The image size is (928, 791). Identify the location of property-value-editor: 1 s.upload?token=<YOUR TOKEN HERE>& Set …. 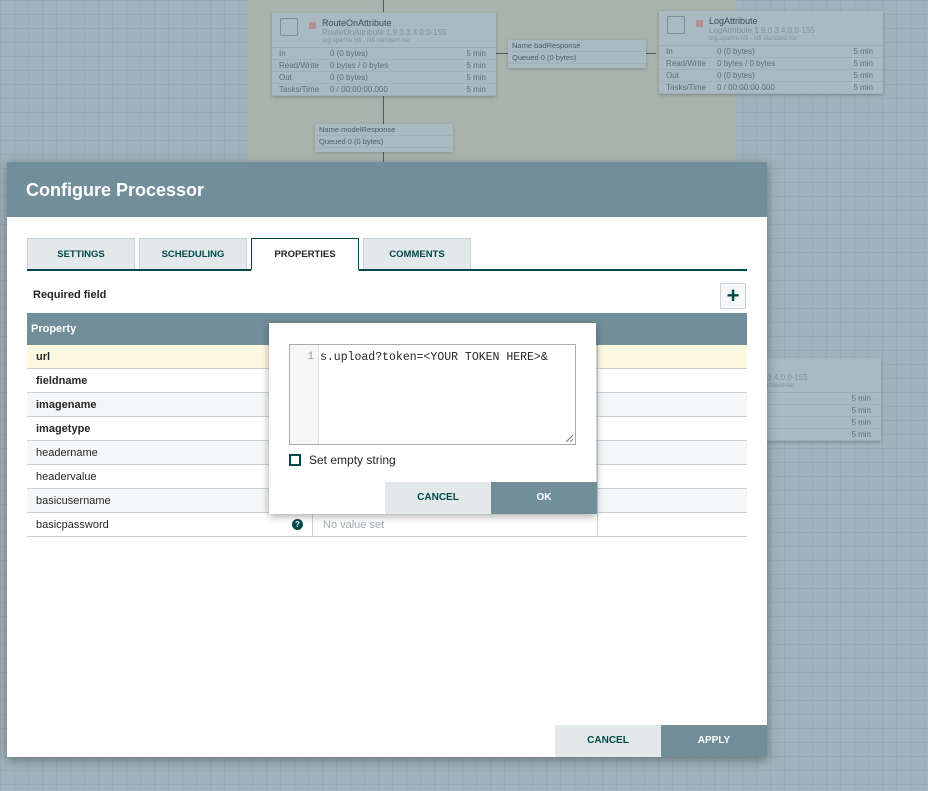
(433, 418).